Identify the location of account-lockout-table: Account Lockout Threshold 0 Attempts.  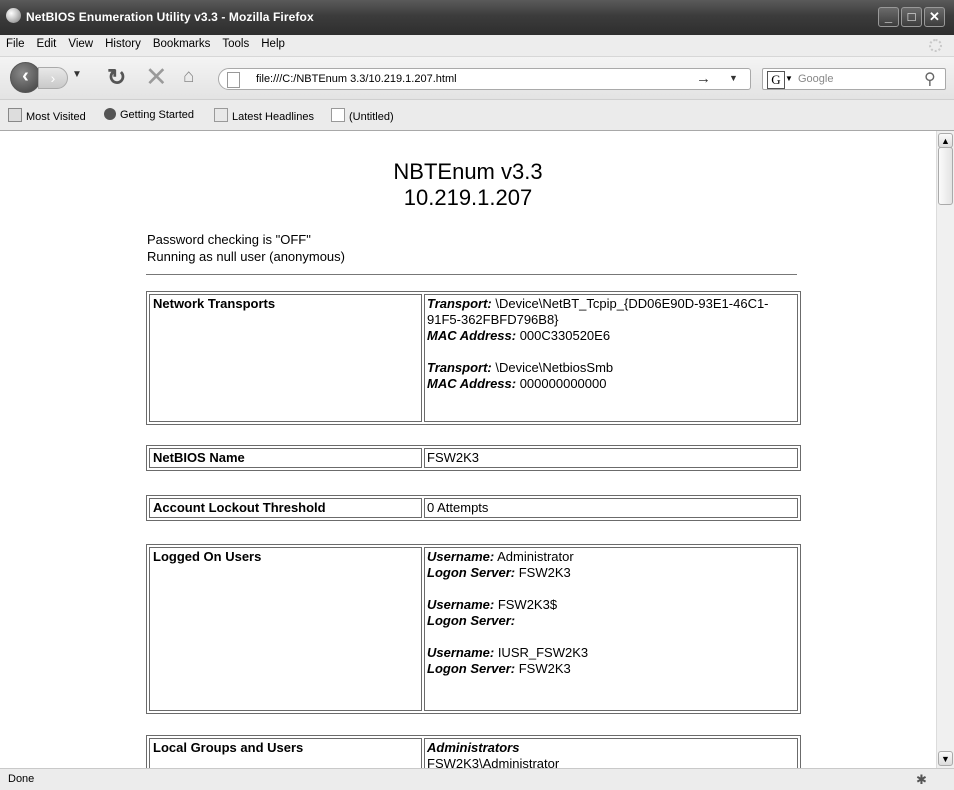
(473, 508).